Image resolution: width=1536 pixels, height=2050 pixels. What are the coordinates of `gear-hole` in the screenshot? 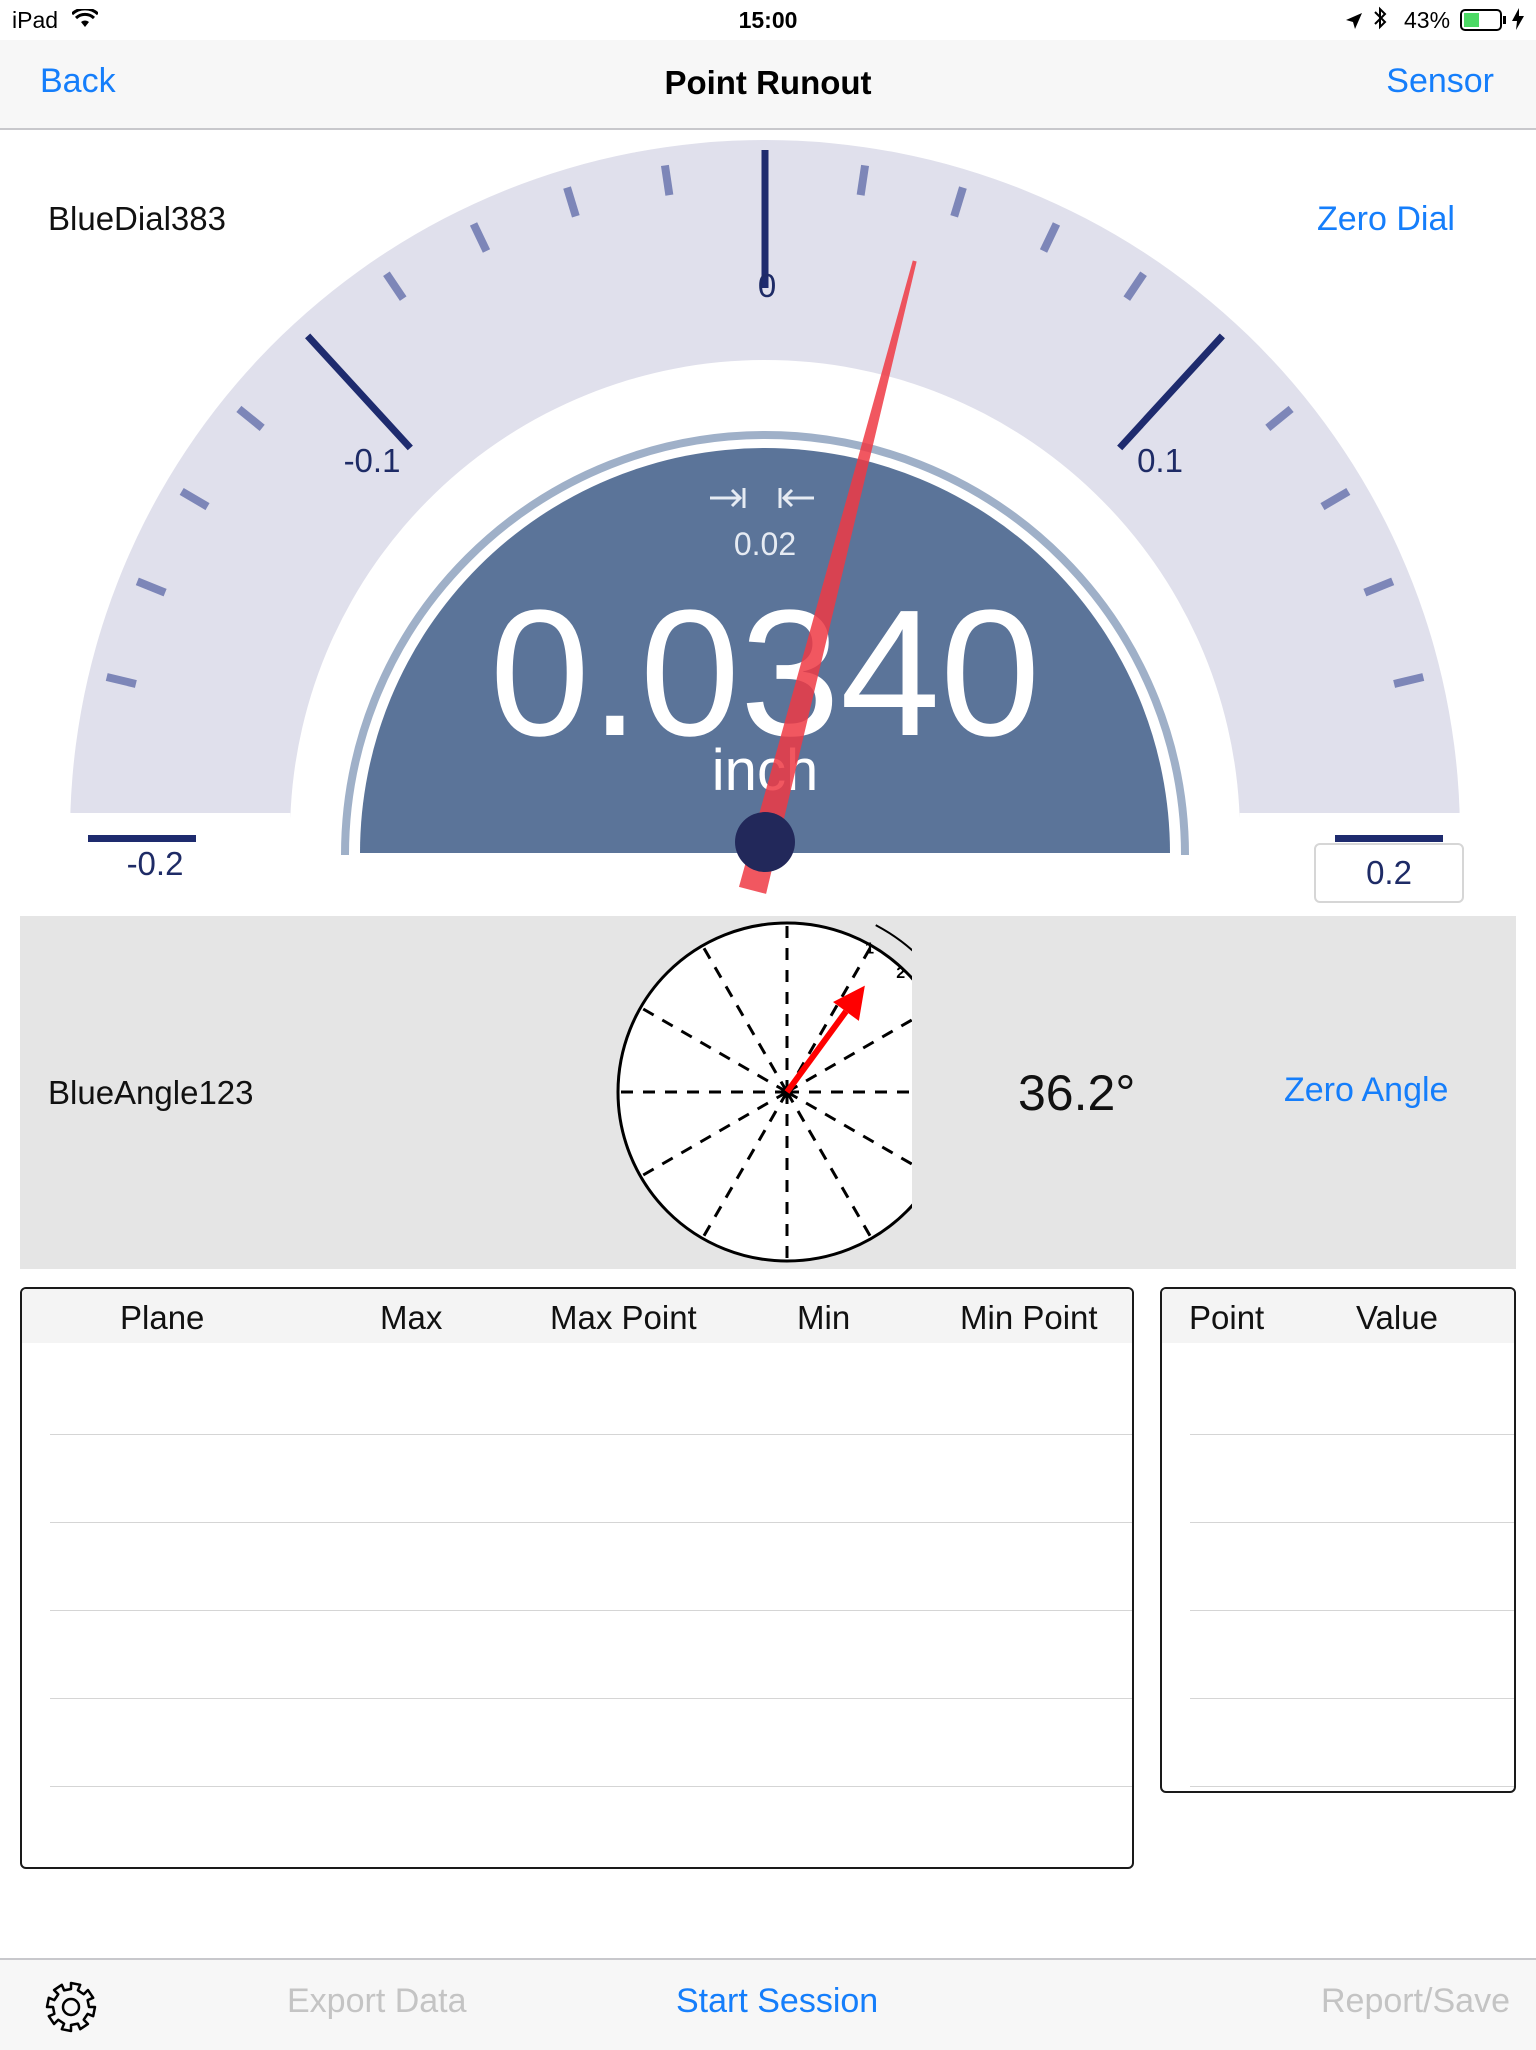 It's located at (71, 2007).